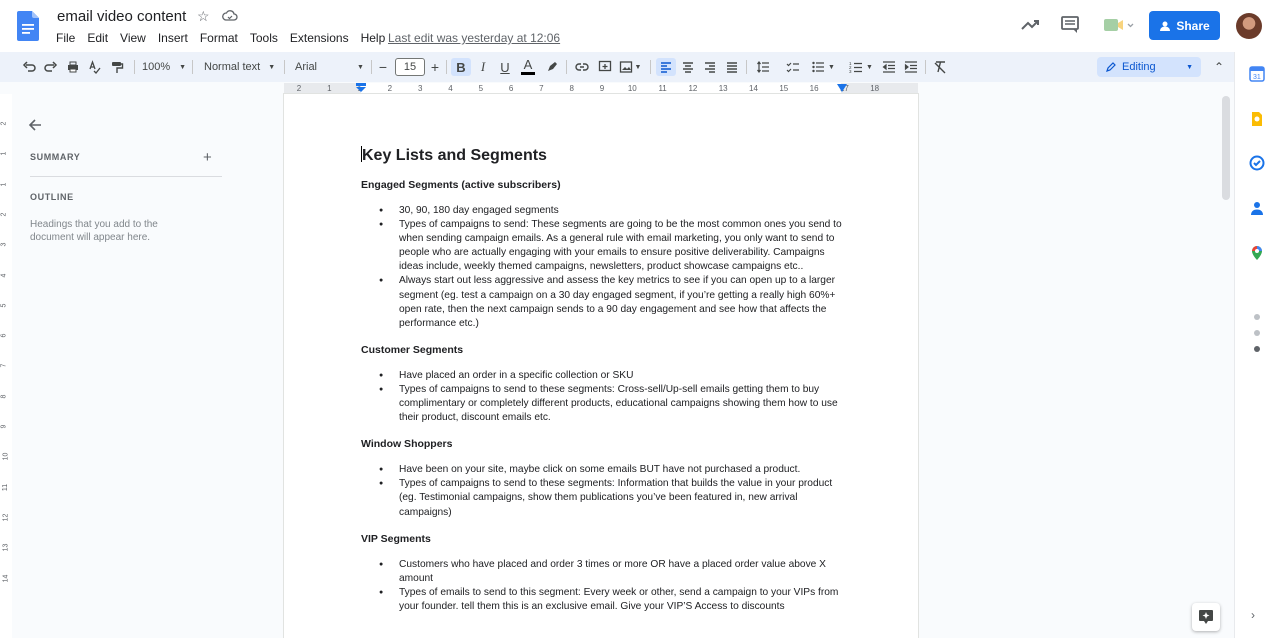 Image resolution: width=1280 pixels, height=638 pixels. Describe the element at coordinates (1226, 148) in the screenshot. I see `vertical-scrollbar` at that location.